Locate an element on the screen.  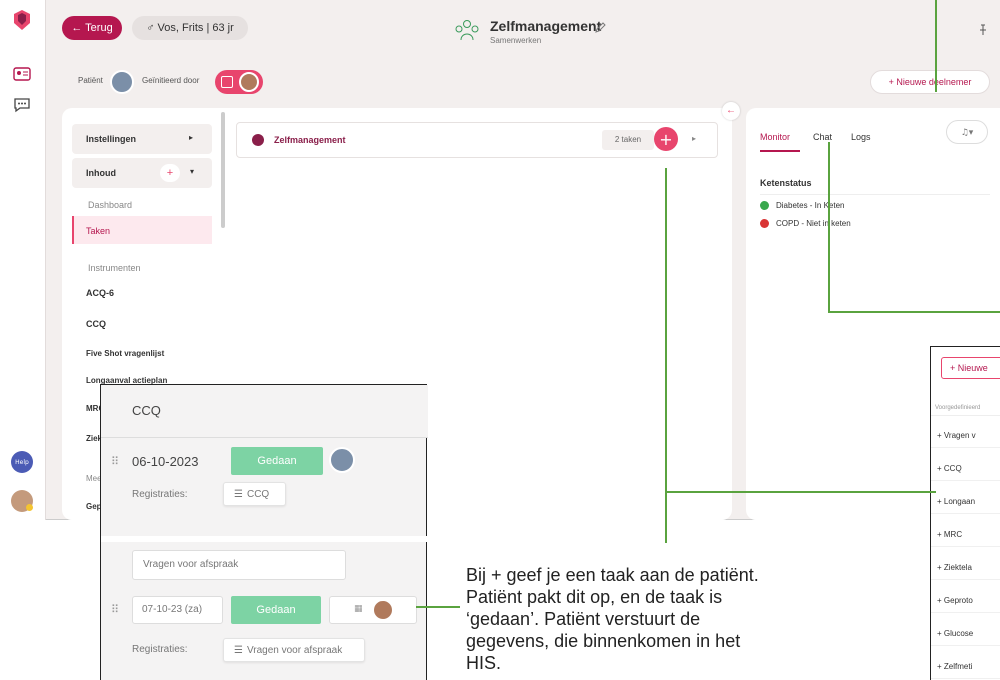
predefined-item: + Vragen v is located at coordinates (956, 435).